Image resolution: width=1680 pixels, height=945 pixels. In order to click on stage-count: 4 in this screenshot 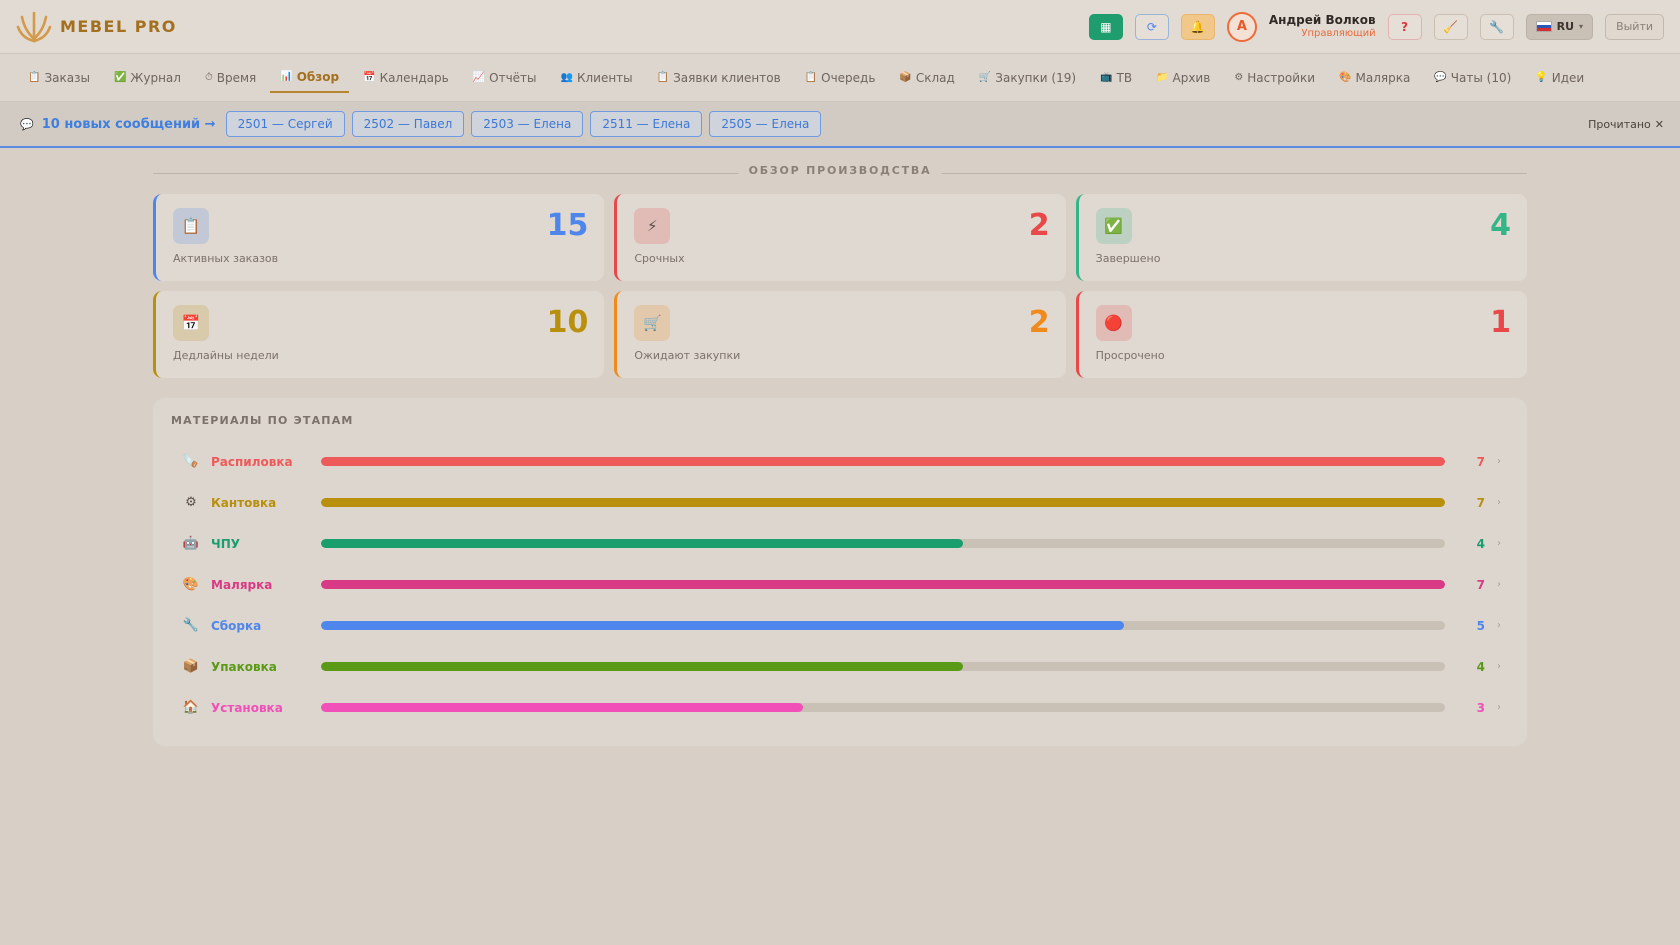, I will do `click(1480, 543)`.